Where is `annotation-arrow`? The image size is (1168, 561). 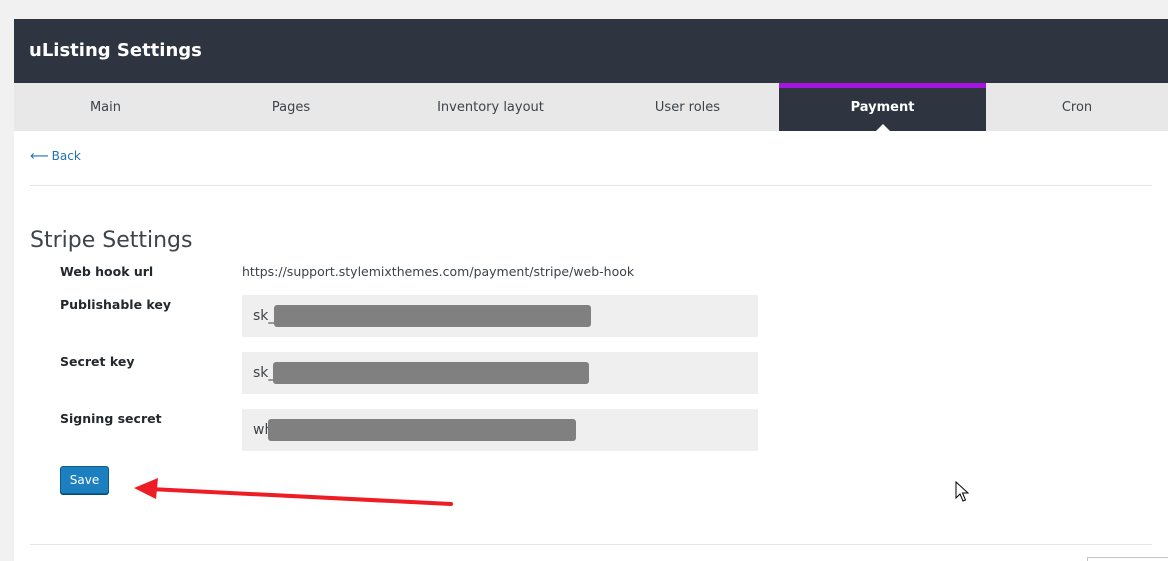 annotation-arrow is located at coordinates (293, 492).